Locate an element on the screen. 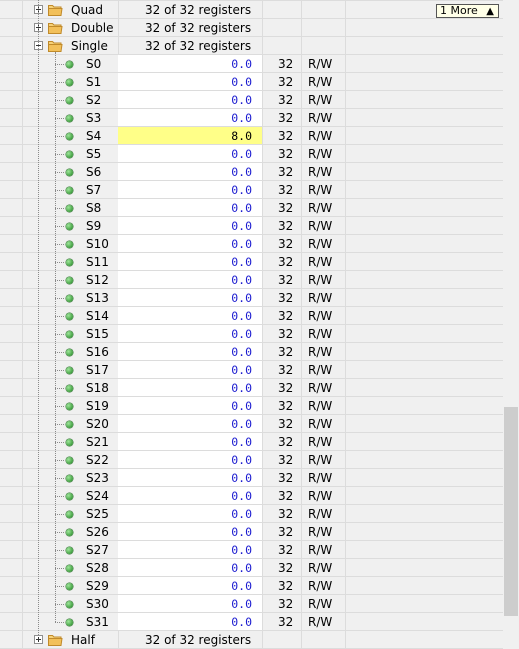  register-row: 0.0 S13 32 R/W is located at coordinates (251, 298).